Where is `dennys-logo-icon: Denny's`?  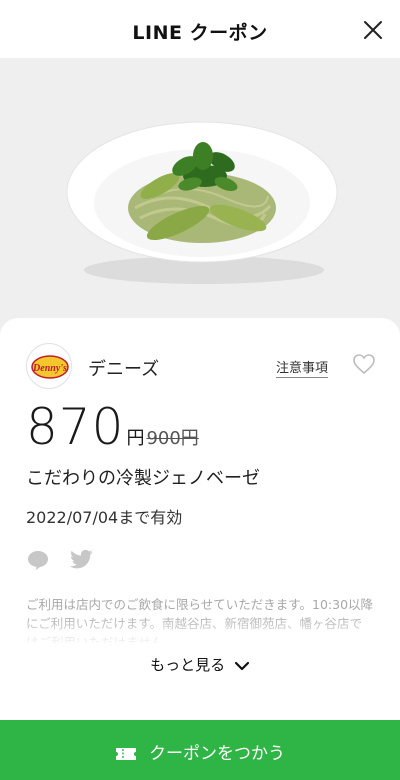 dennys-logo-icon: Denny's is located at coordinates (50, 367).